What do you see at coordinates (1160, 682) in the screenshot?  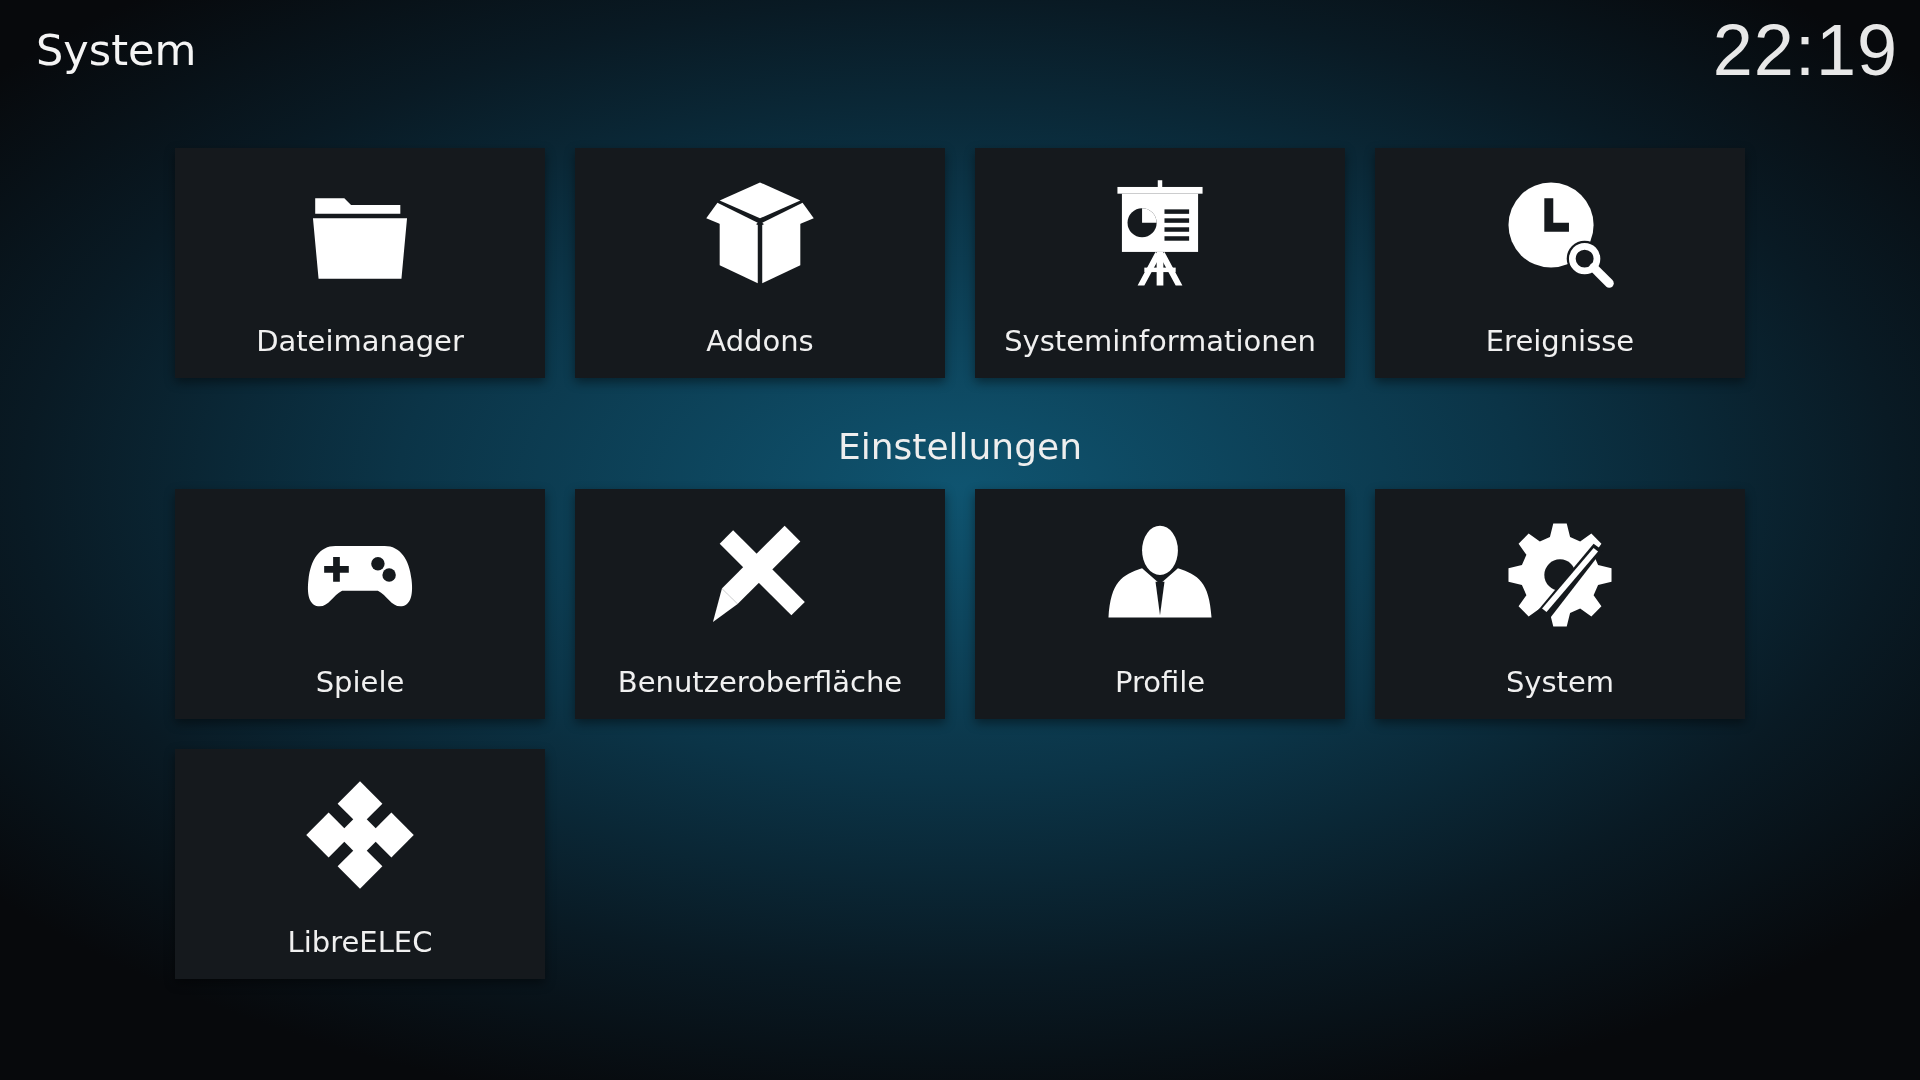 I see `tile-label: Profile` at bounding box center [1160, 682].